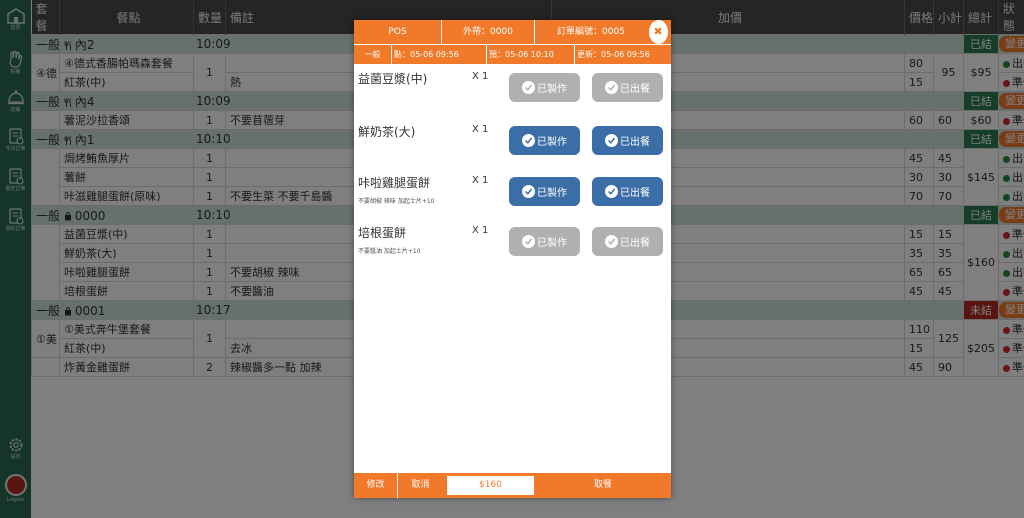 This screenshot has height=518, width=1024. I want to click on dialog-header: POS 外帶：0000 訂單編號：0005 ✖, so click(512, 32).